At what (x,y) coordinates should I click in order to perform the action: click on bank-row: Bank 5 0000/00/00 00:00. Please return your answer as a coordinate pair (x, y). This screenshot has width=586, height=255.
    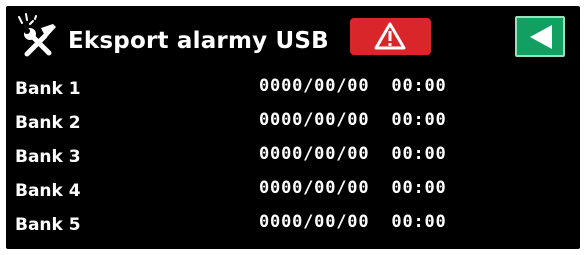
    Looking at the image, I should click on (293, 225).